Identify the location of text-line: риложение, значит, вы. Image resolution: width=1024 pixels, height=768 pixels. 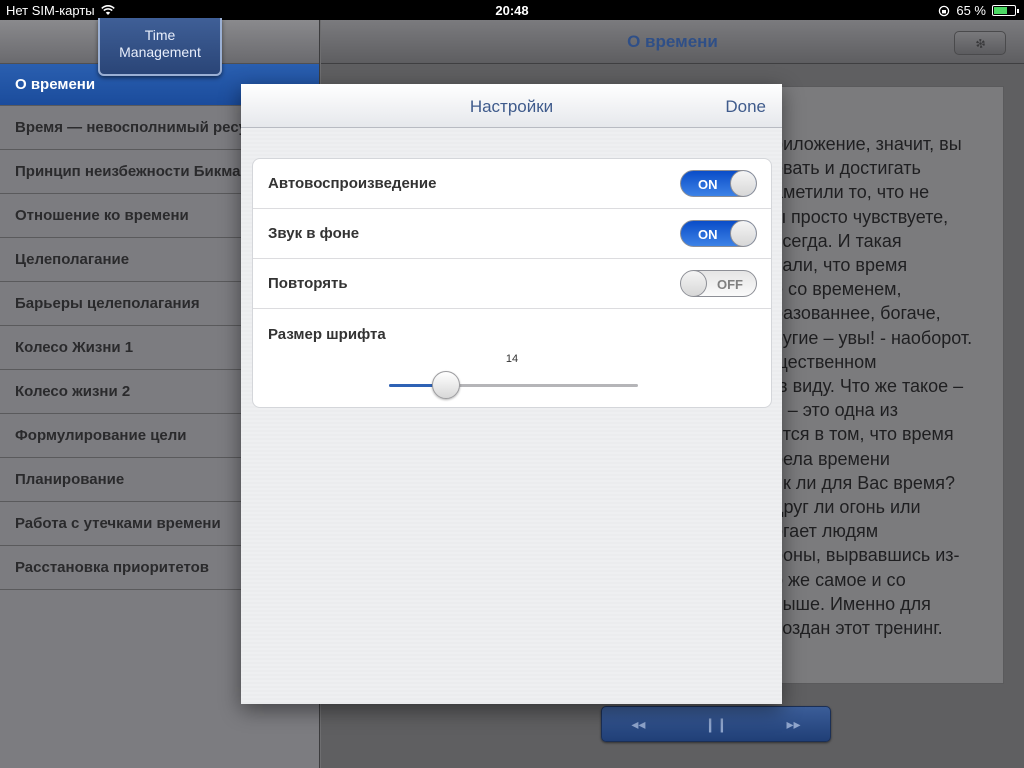
(867, 144).